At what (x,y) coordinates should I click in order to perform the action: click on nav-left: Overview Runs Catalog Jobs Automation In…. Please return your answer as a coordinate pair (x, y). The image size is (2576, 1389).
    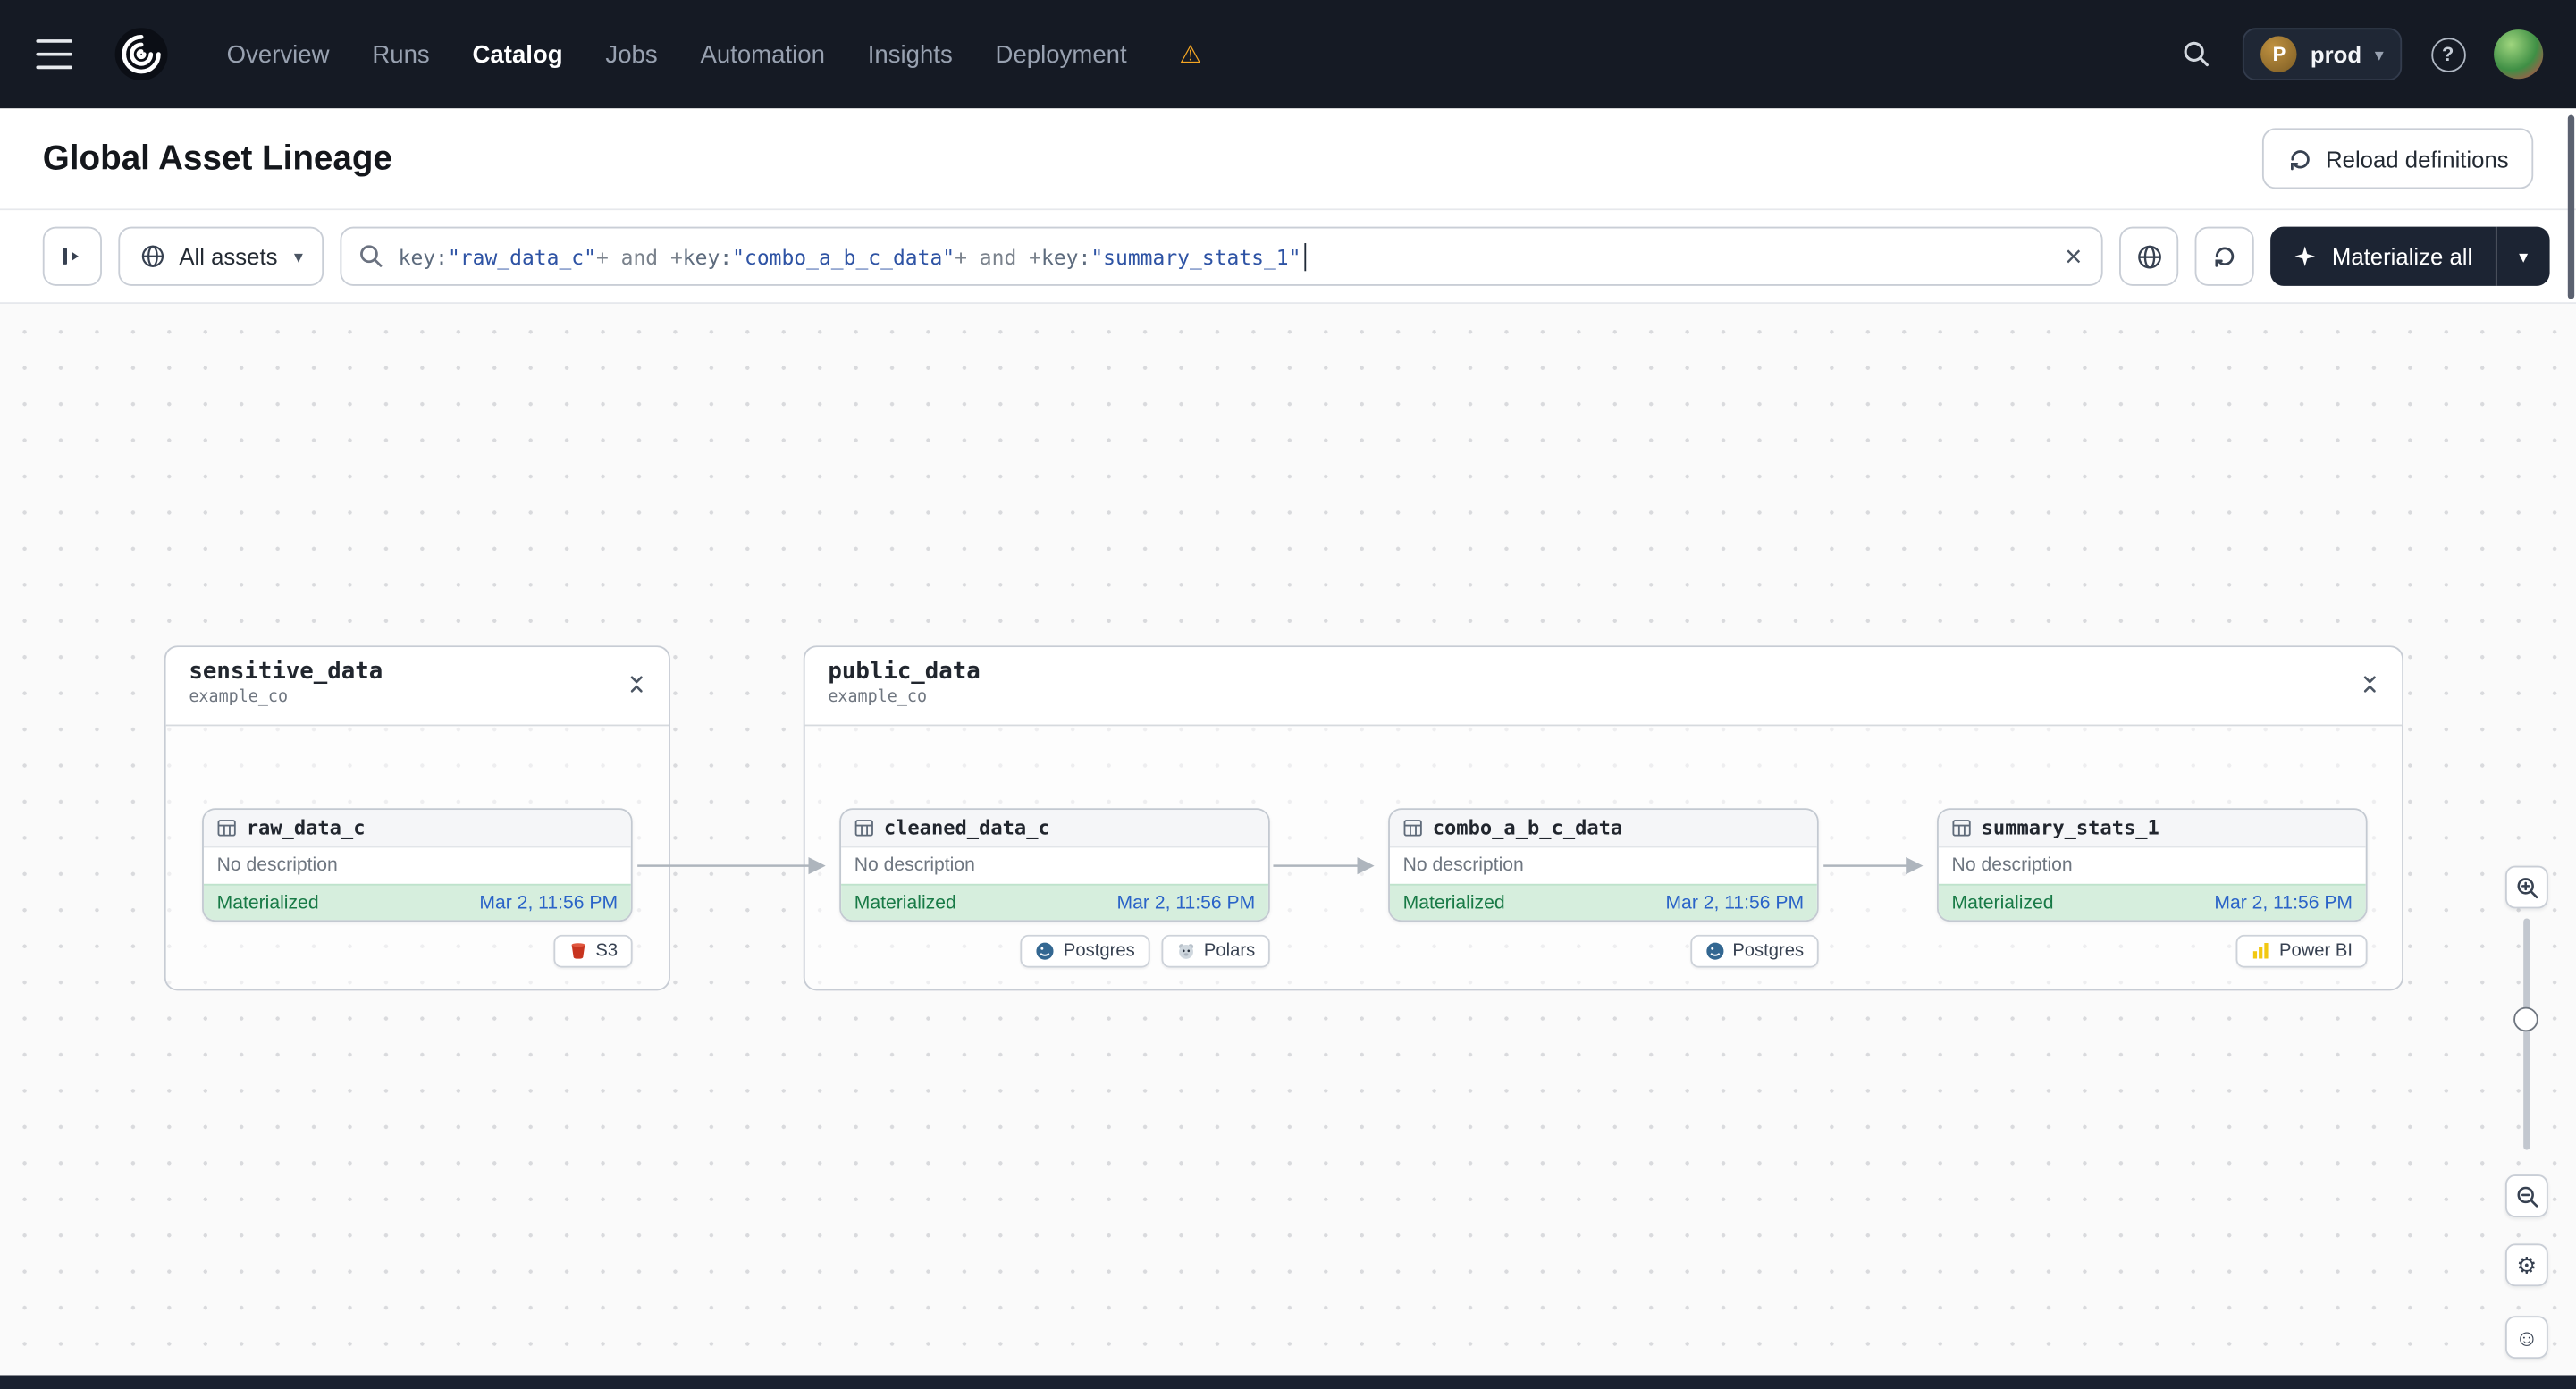
    Looking at the image, I should click on (617, 54).